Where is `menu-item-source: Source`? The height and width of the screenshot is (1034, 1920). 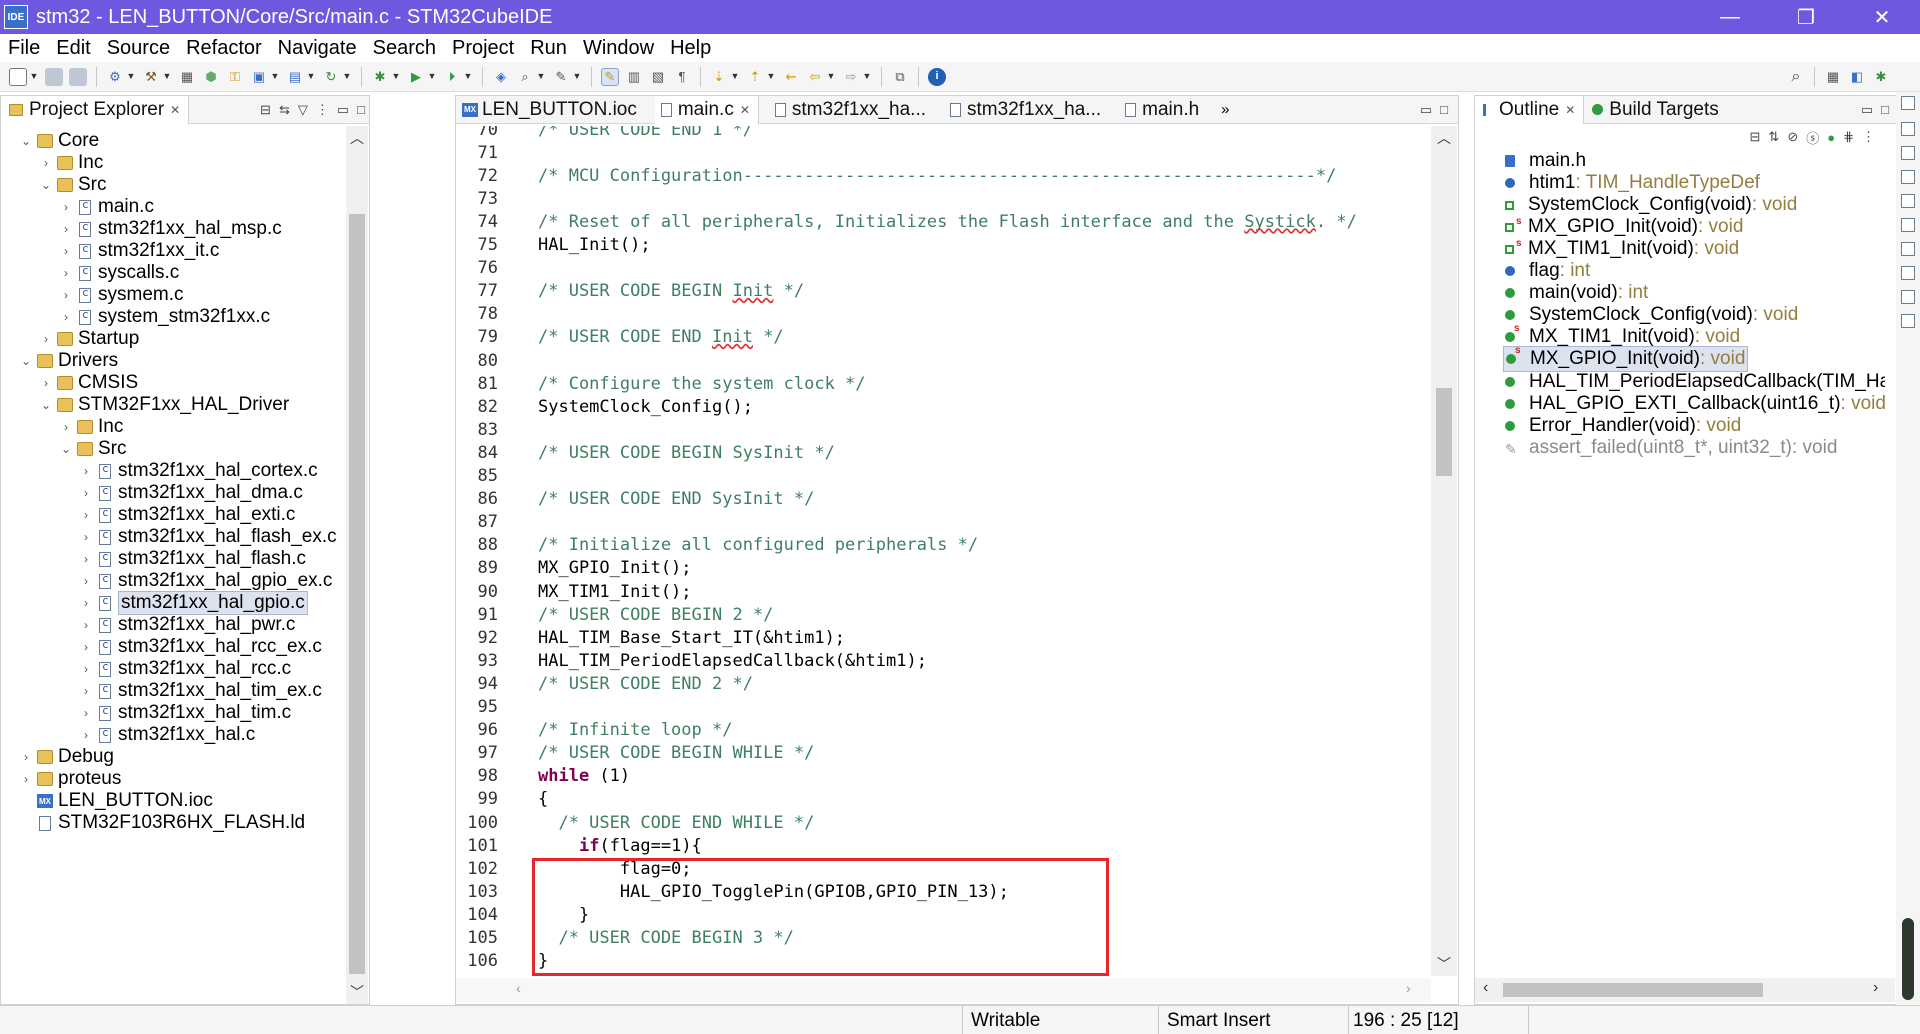 menu-item-source: Source is located at coordinates (138, 48).